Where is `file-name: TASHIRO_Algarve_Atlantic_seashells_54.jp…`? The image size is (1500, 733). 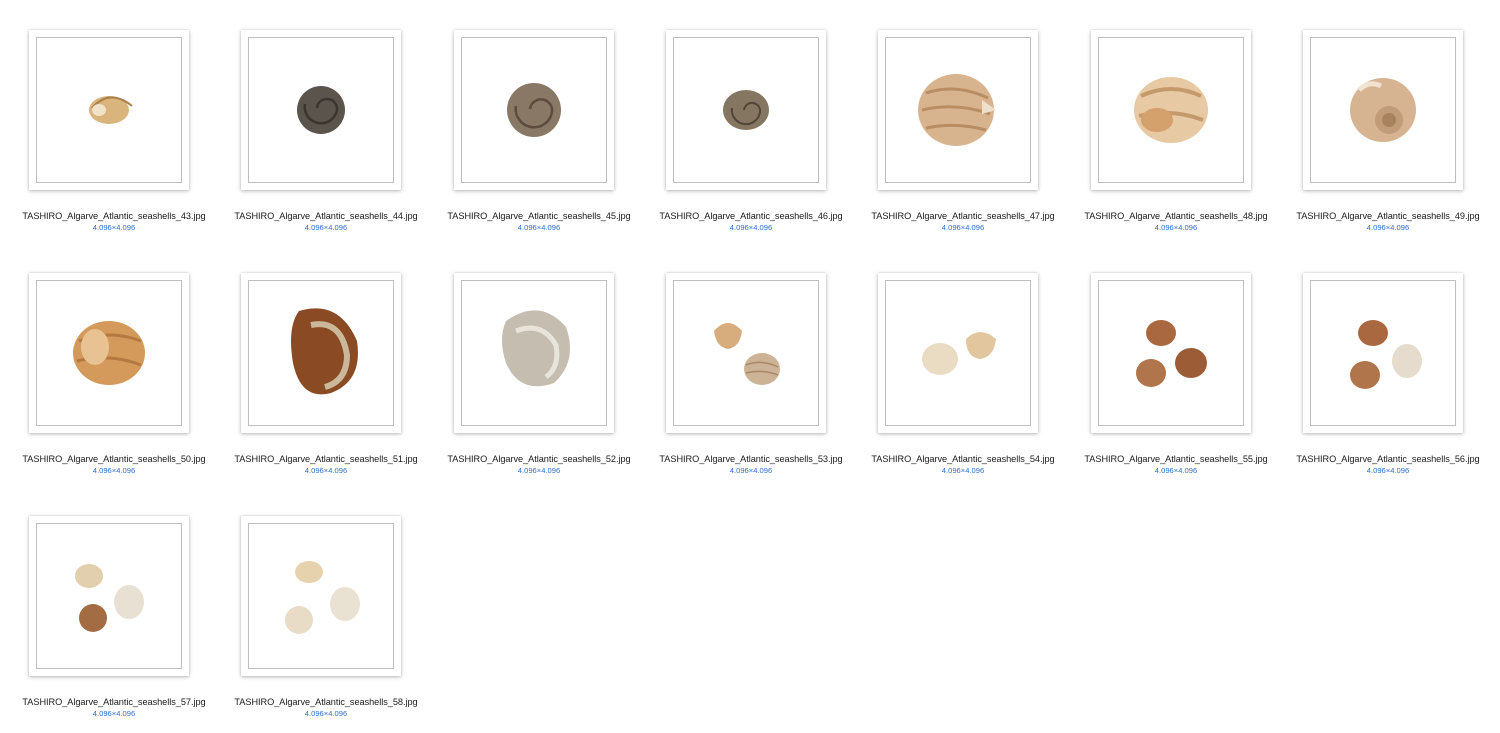 file-name: TASHIRO_Algarve_Atlantic_seashells_54.jp… is located at coordinates (963, 459).